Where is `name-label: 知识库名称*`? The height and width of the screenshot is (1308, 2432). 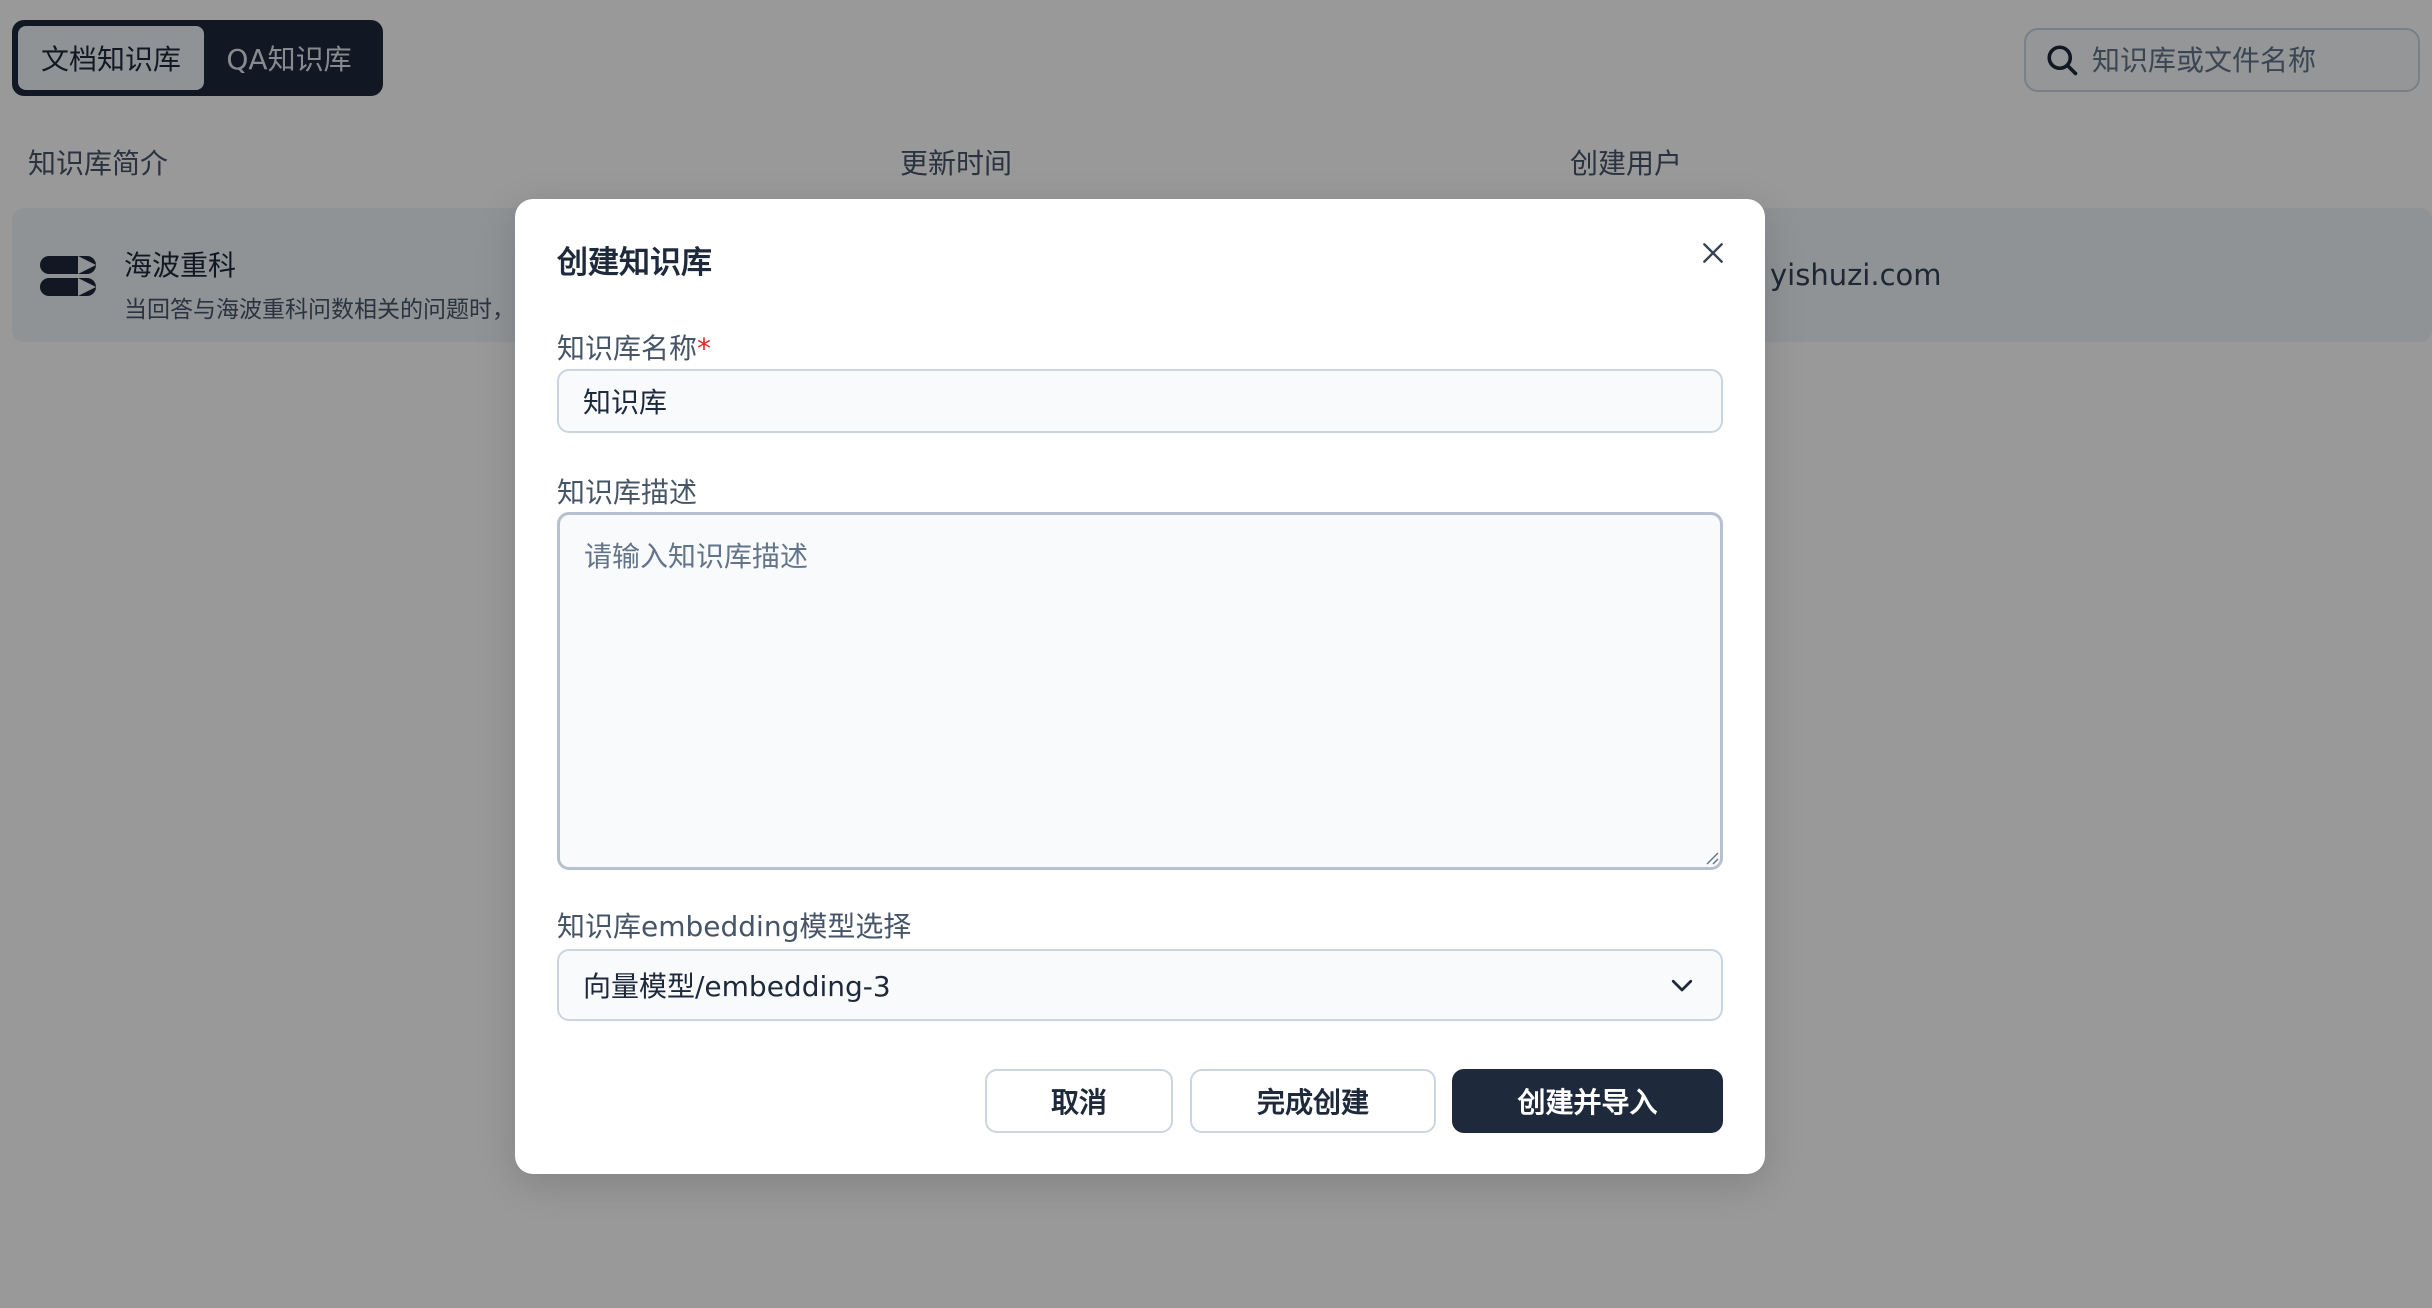 name-label: 知识库名称* is located at coordinates (634, 347).